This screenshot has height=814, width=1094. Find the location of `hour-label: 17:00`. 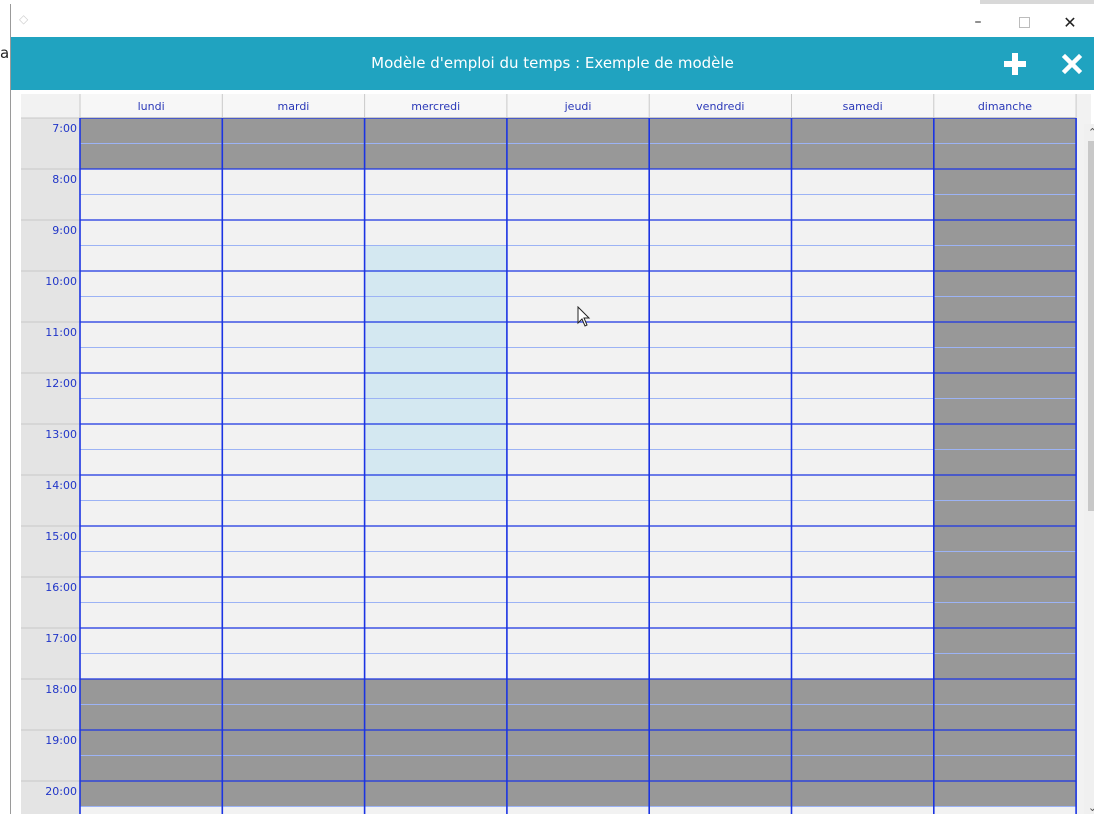

hour-label: 17:00 is located at coordinates (61, 638).